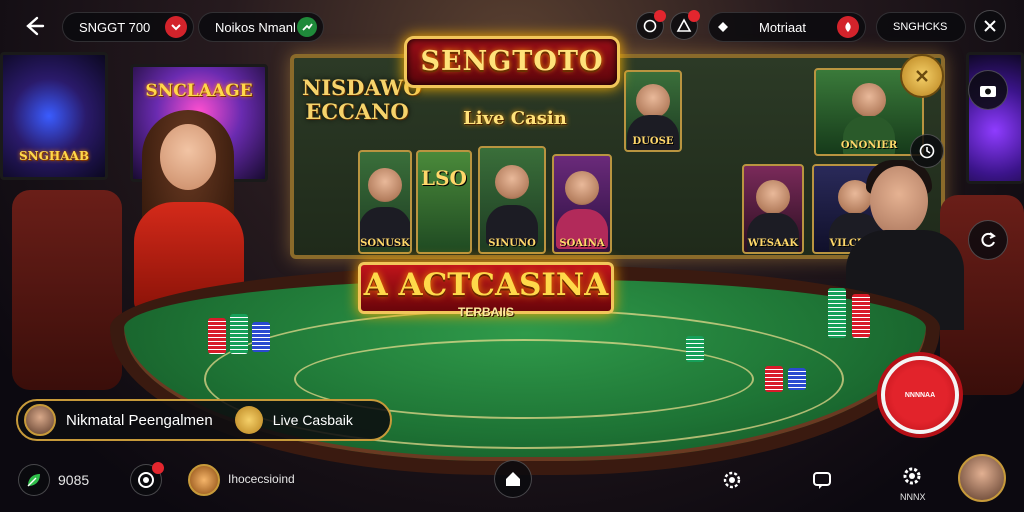 This screenshot has height=512, width=1024. I want to click on record-button: NNNNAA, so click(920, 395).